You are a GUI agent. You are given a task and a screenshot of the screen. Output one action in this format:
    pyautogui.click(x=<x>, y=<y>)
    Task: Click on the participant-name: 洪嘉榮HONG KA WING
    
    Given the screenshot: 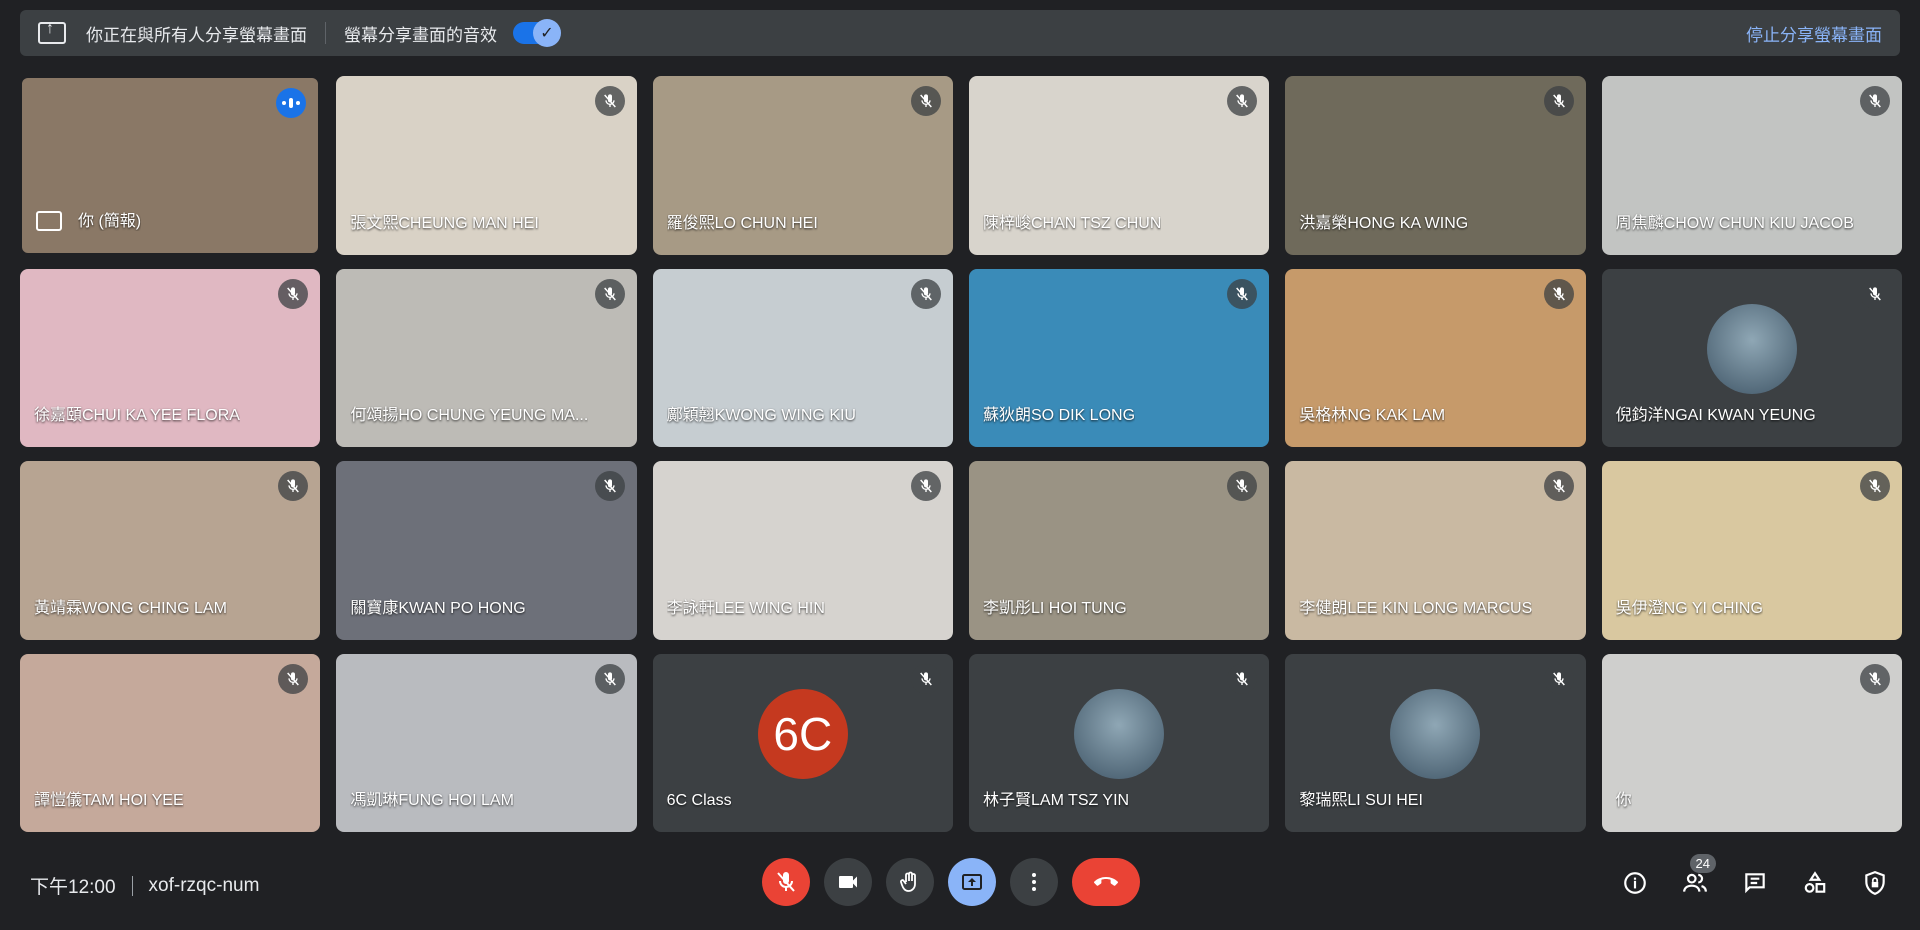 What is the action you would take?
    pyautogui.click(x=1384, y=223)
    